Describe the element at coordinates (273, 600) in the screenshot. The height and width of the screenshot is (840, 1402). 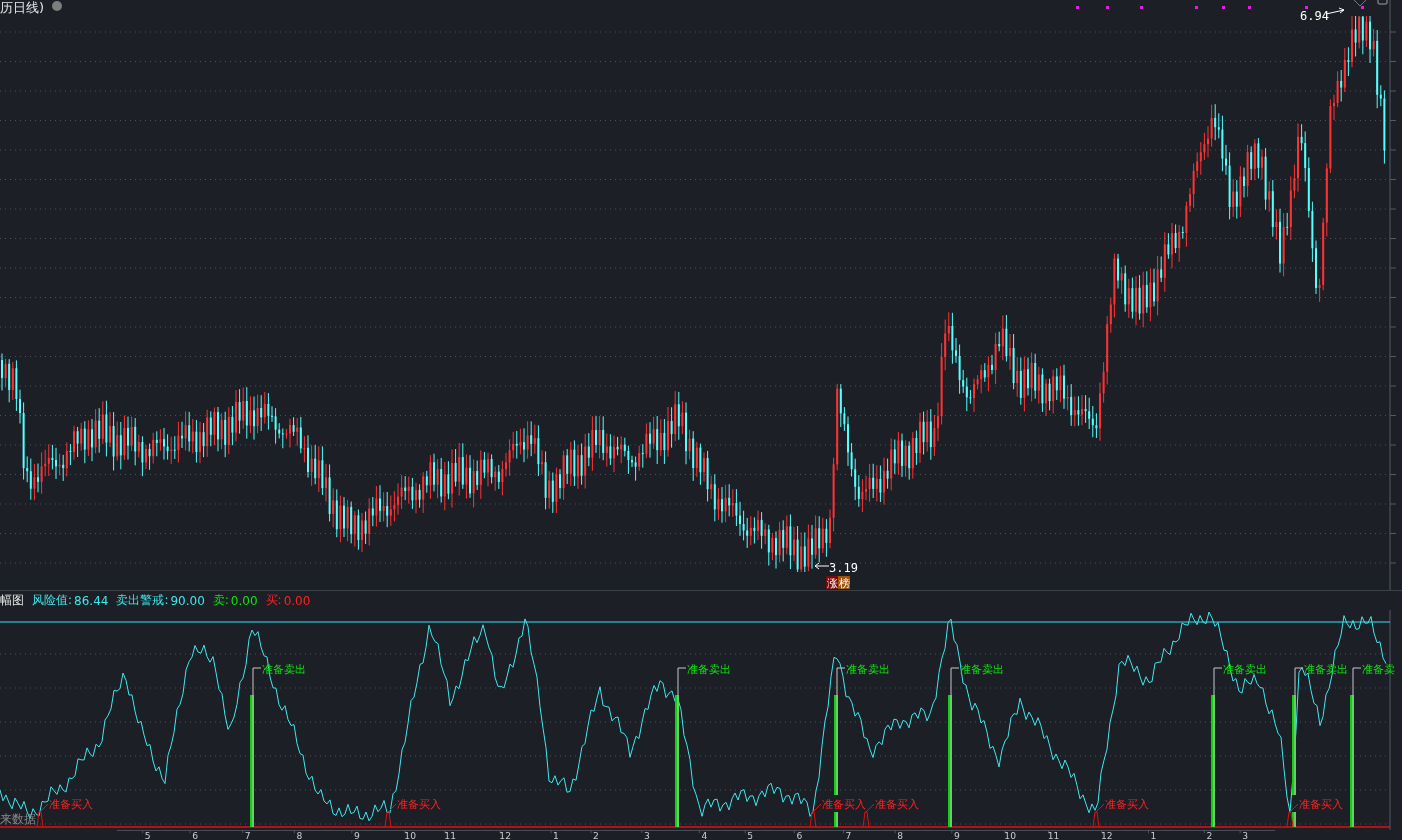
I see `reading-label: 买:` at that location.